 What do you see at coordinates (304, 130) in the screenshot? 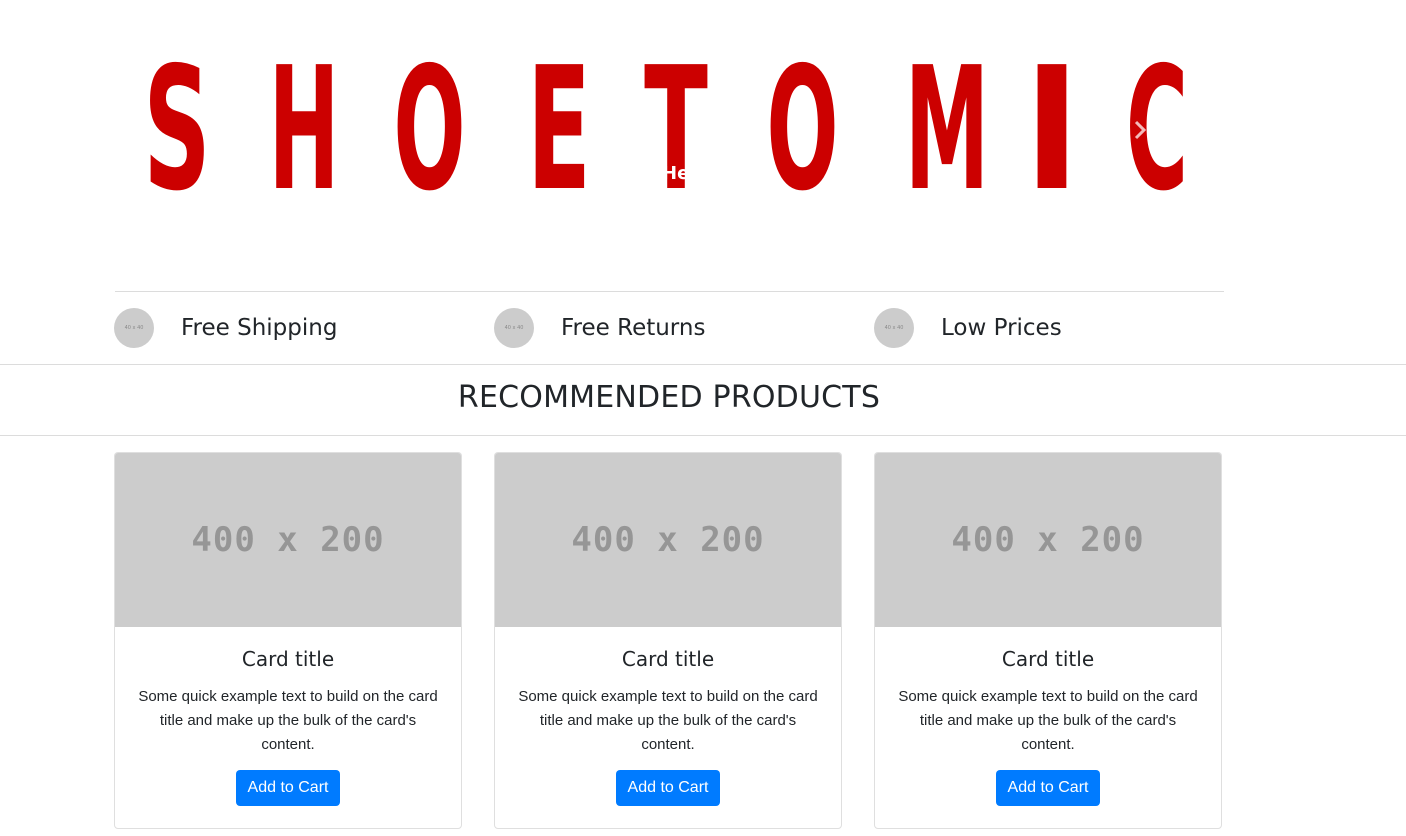
I see `brand-letter: H` at bounding box center [304, 130].